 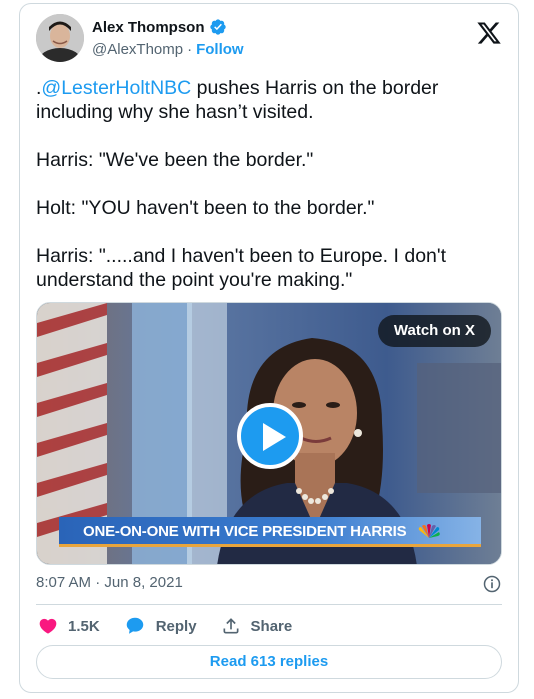 What do you see at coordinates (137, 49) in the screenshot?
I see `author-handle: @AlexThomp` at bounding box center [137, 49].